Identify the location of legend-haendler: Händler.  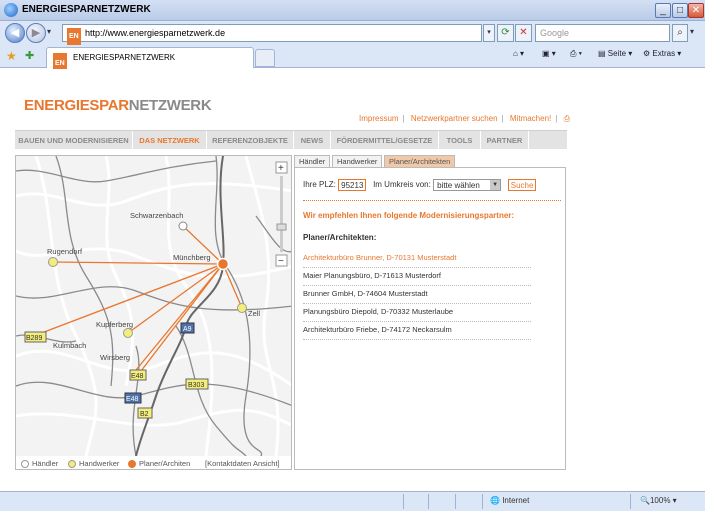
(40, 464).